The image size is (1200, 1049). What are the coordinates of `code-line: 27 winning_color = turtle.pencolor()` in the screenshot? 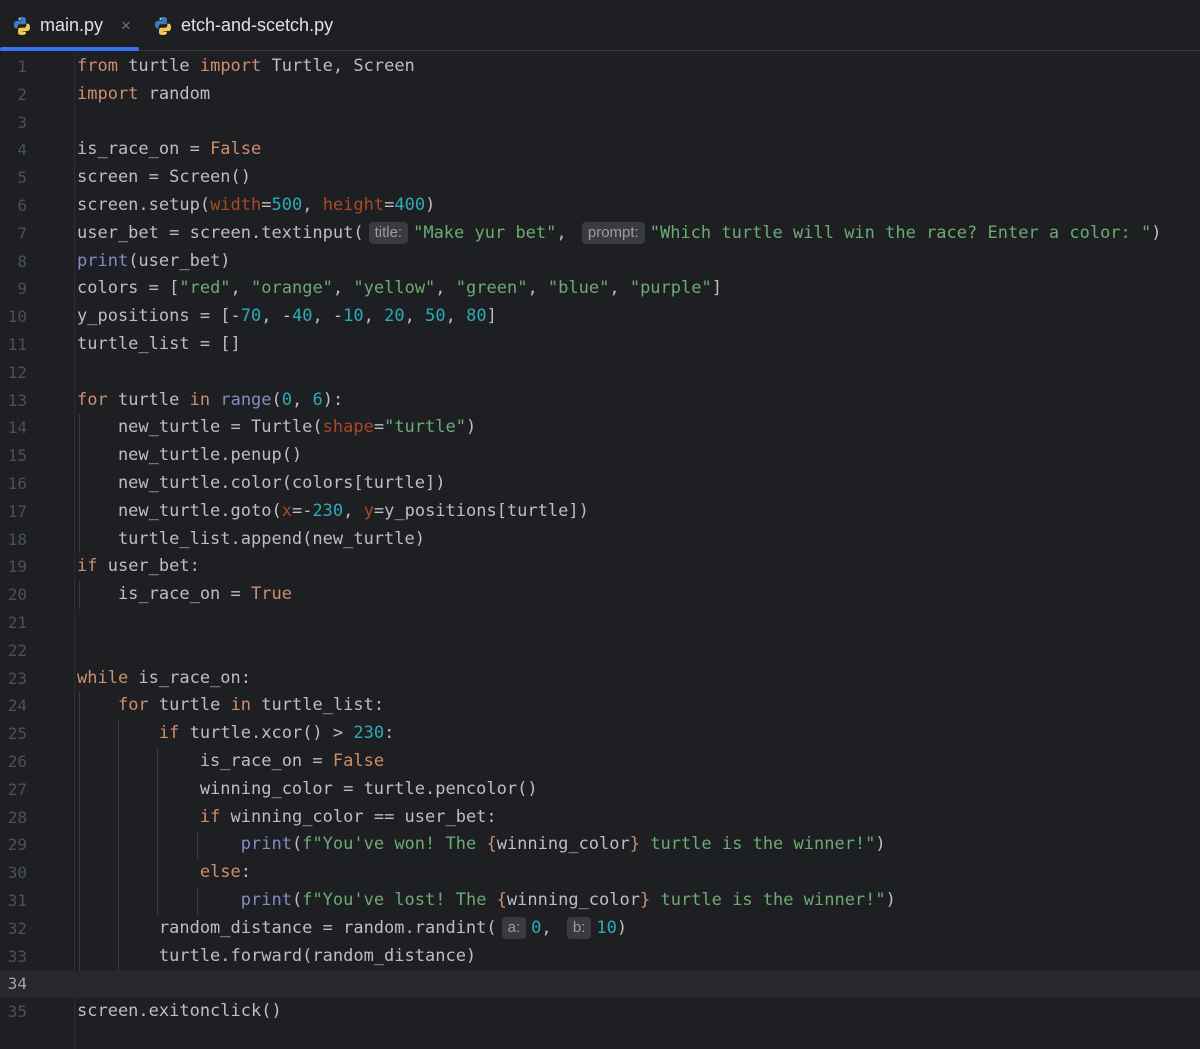 It's located at (600, 790).